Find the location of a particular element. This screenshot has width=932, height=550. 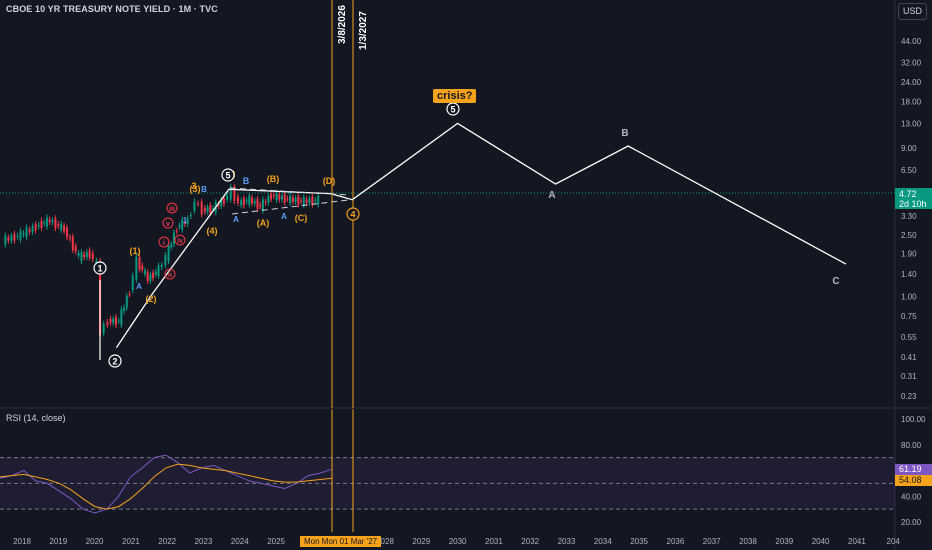

x-tick-label: 2024 is located at coordinates (240, 541).